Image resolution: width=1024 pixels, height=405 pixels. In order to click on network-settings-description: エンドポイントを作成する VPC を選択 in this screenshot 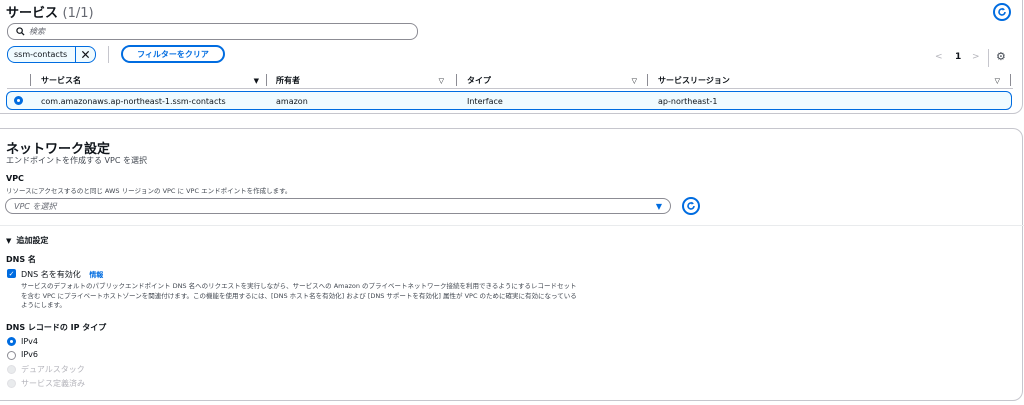, I will do `click(76, 160)`.